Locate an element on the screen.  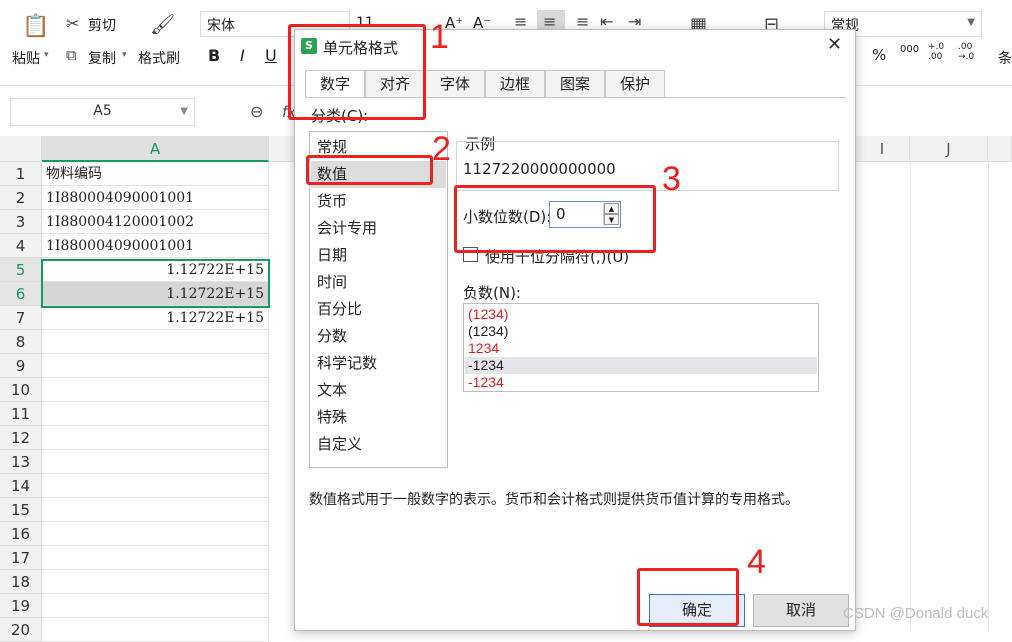
selection-outline is located at coordinates (155, 283).